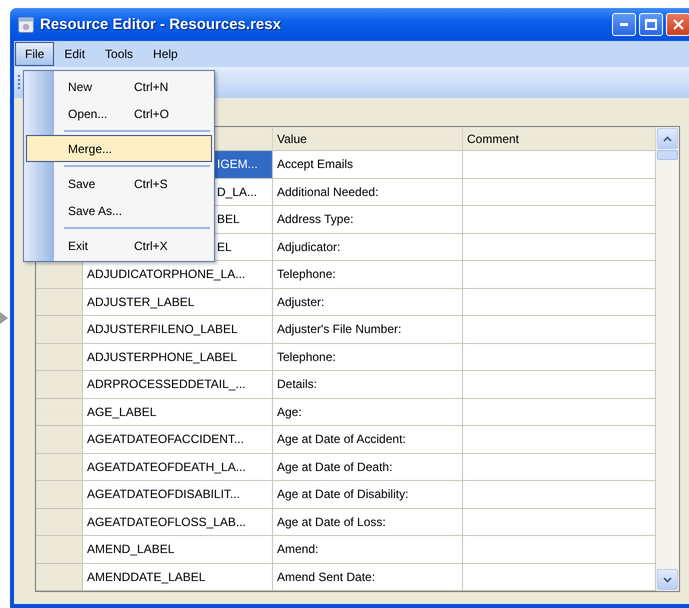  I want to click on table-cell: Address Type:, so click(368, 220).